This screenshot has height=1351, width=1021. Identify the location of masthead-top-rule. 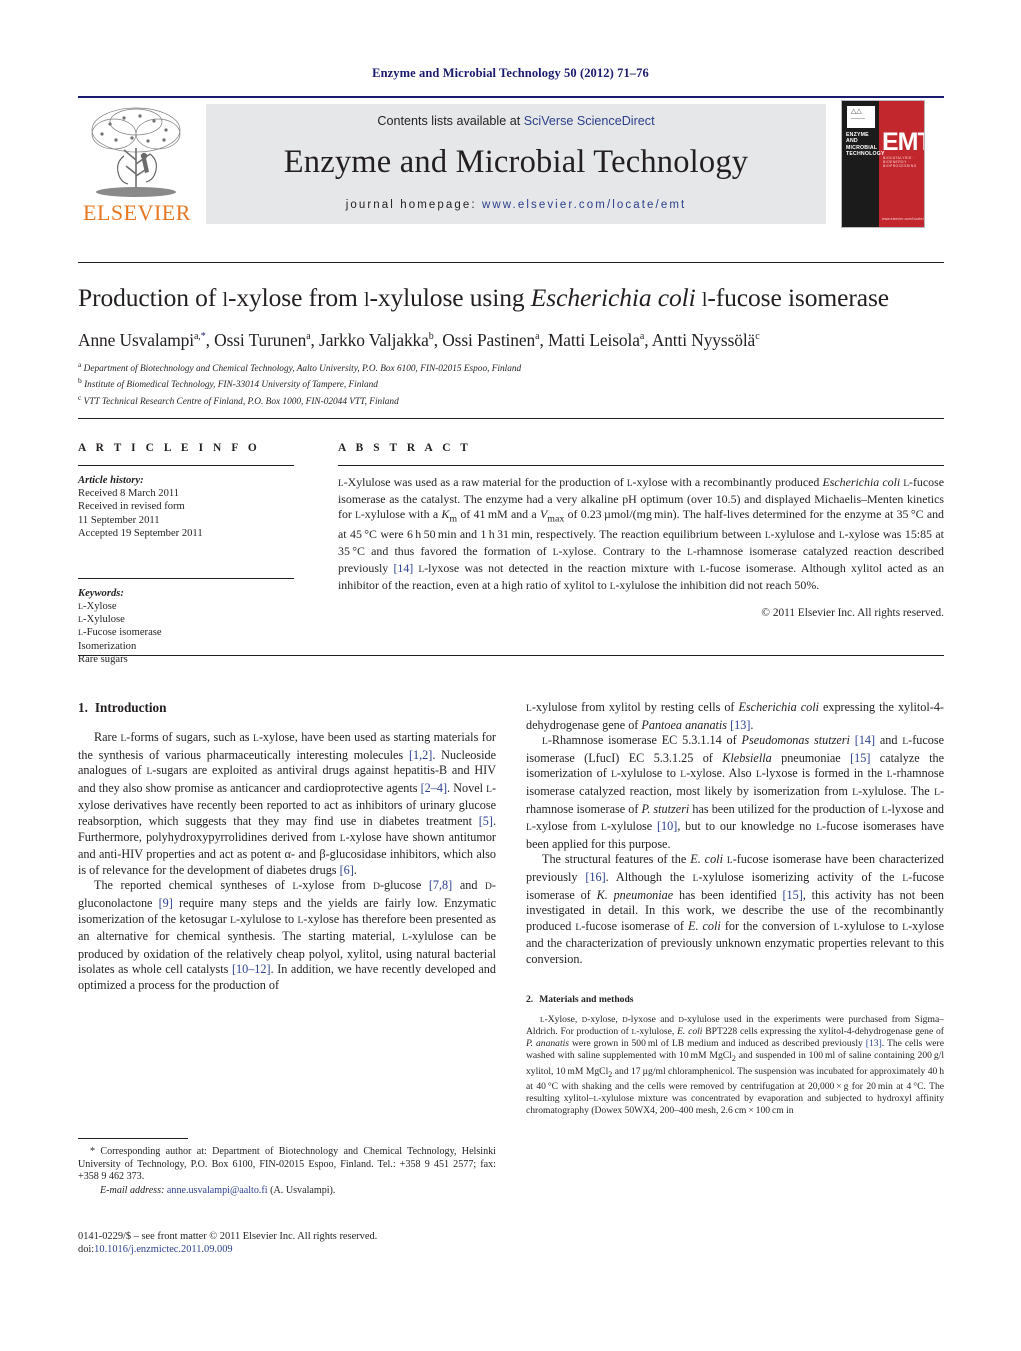
(511, 97).